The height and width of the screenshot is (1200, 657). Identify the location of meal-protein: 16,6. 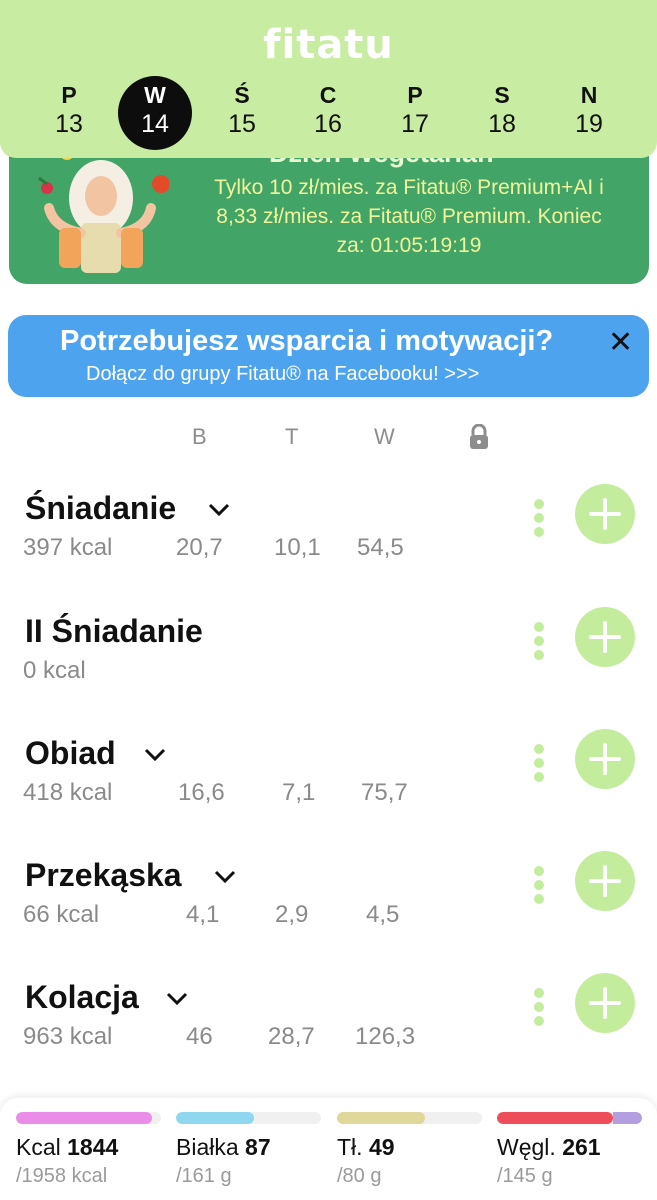
(201, 792).